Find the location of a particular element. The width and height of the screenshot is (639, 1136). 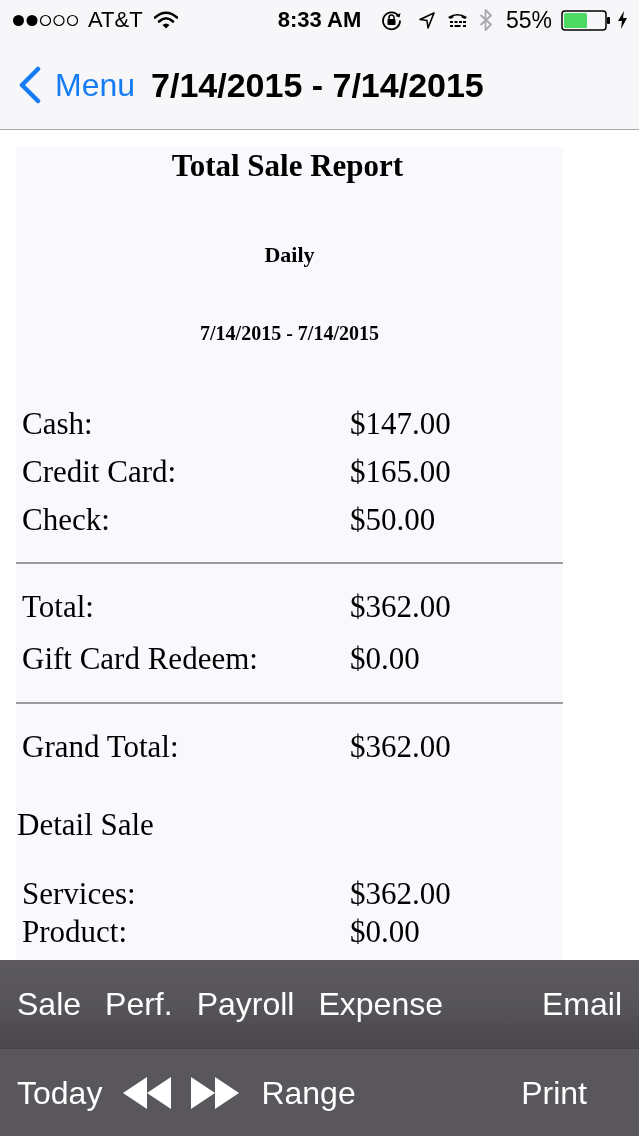

range-button: Range is located at coordinates (308, 1092).